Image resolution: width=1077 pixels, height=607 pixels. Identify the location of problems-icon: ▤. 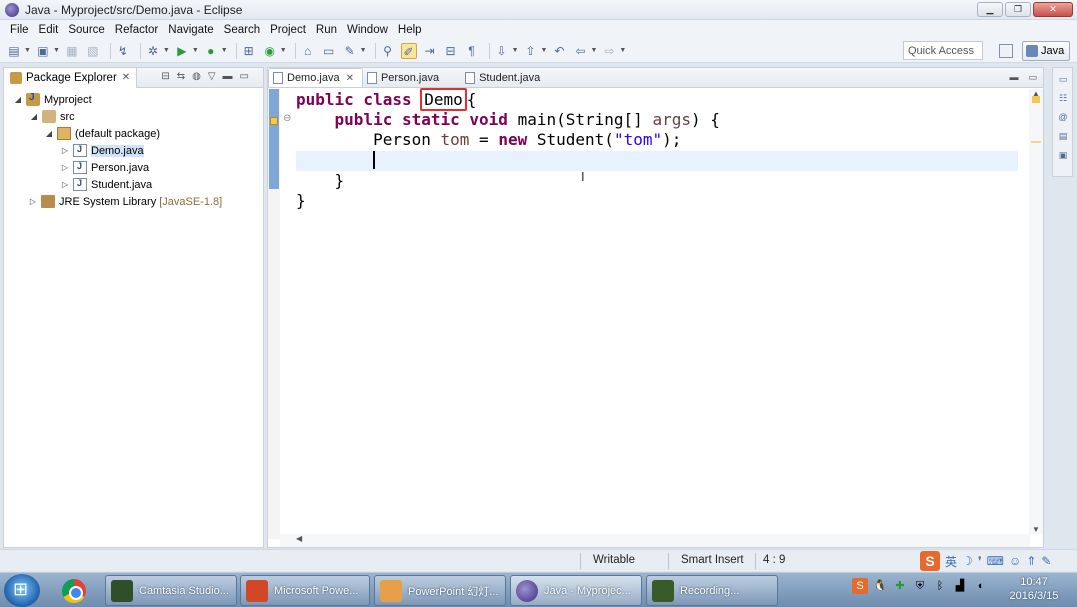
(1063, 136).